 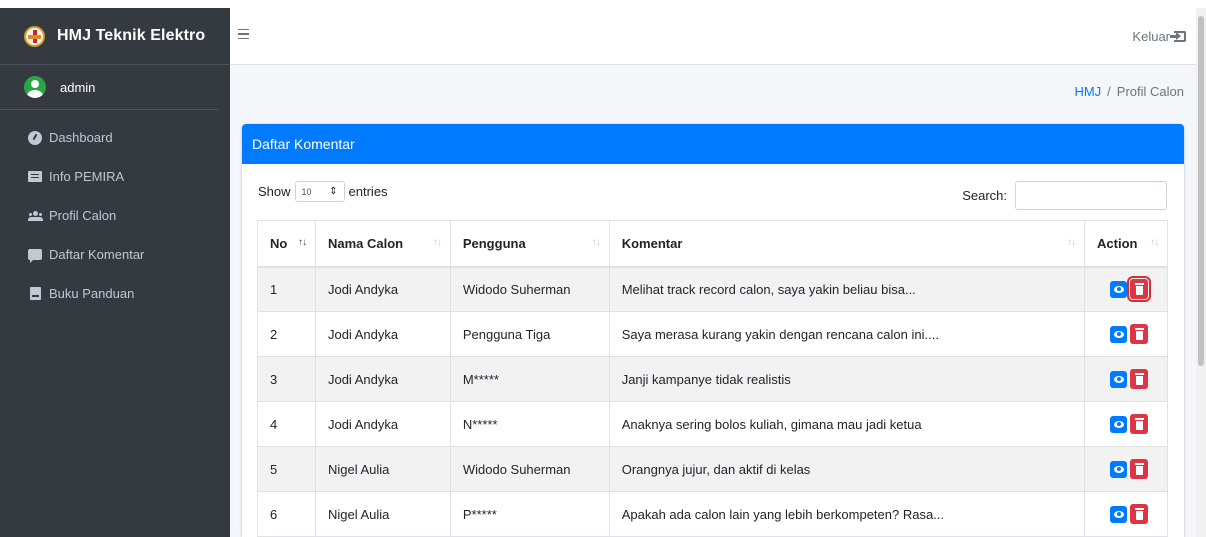 I want to click on column-header-komentar: Komentar ↑↓, so click(x=847, y=244).